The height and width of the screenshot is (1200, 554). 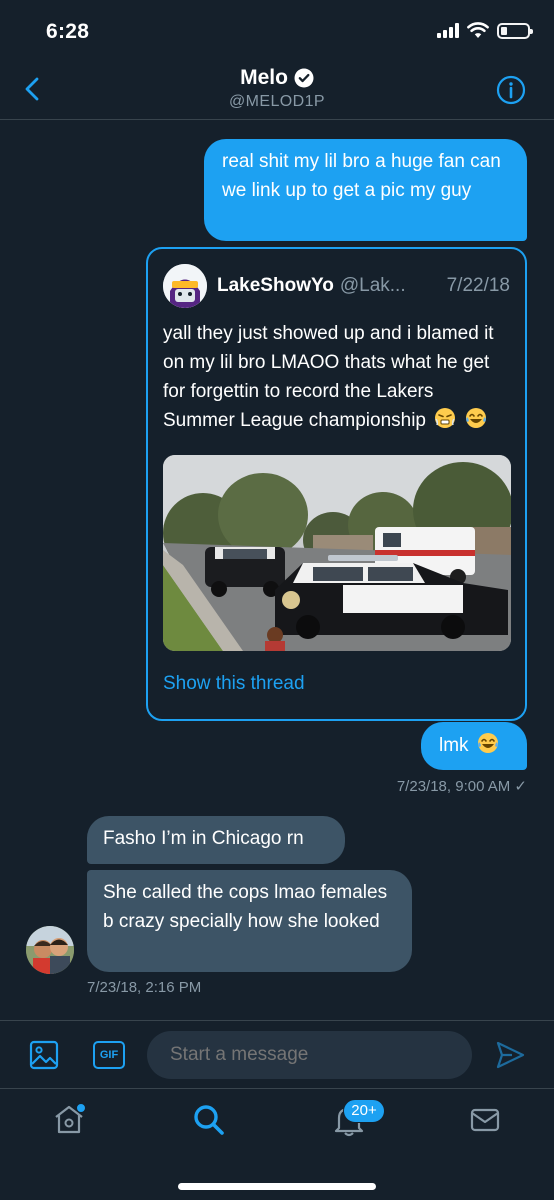 What do you see at coordinates (454, 745) in the screenshot?
I see `message-text: lmk` at bounding box center [454, 745].